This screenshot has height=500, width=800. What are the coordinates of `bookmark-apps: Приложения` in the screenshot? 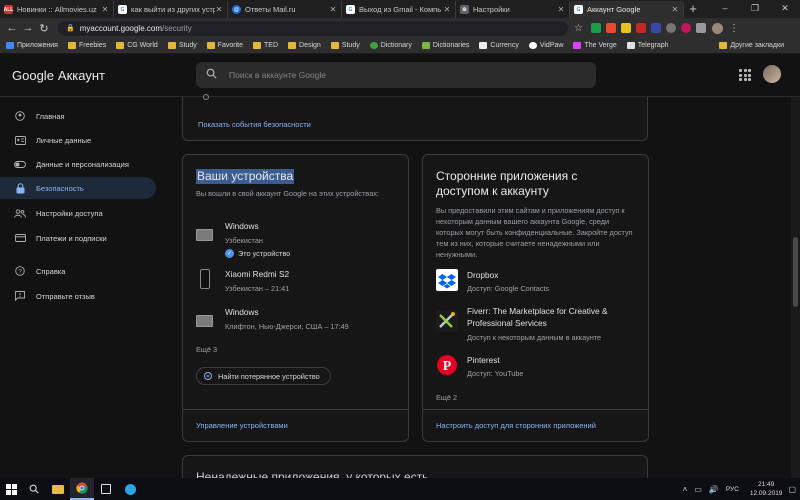 It's located at (32, 45).